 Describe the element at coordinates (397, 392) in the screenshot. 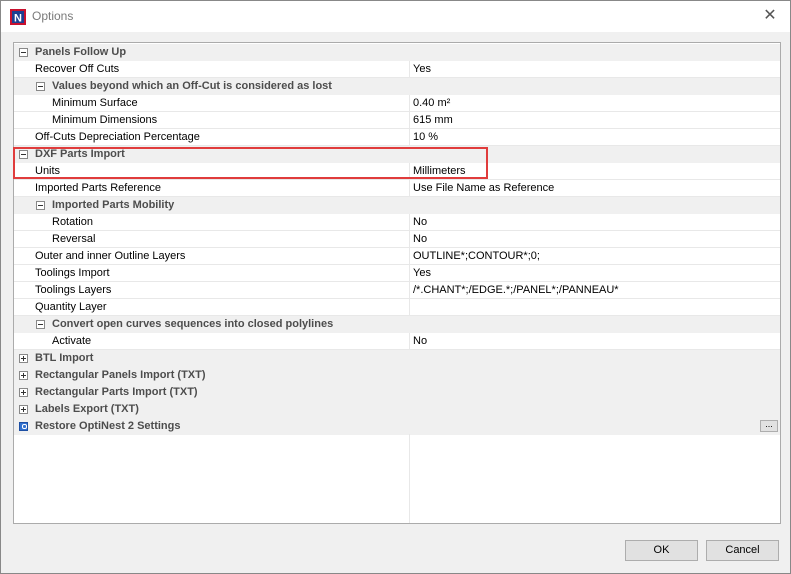

I see `category-row: Rectangular Parts Import (TXT)` at that location.